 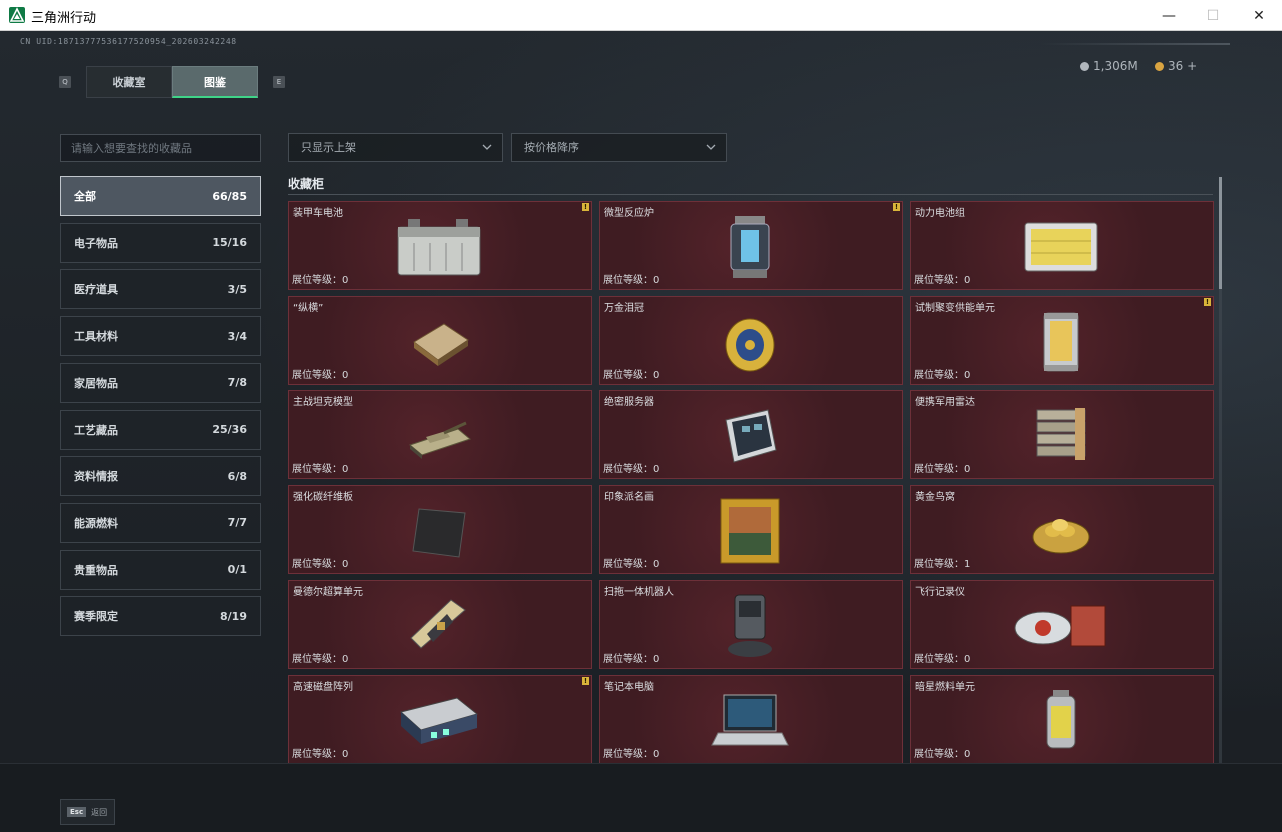 I want to click on item-name: 微型反应炉, so click(x=629, y=213).